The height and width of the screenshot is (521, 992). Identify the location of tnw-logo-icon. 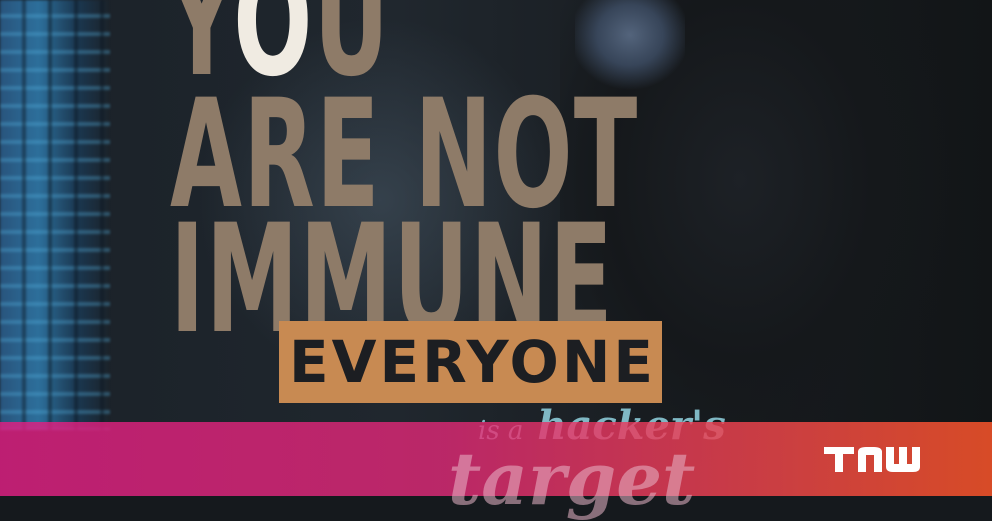
(872, 459).